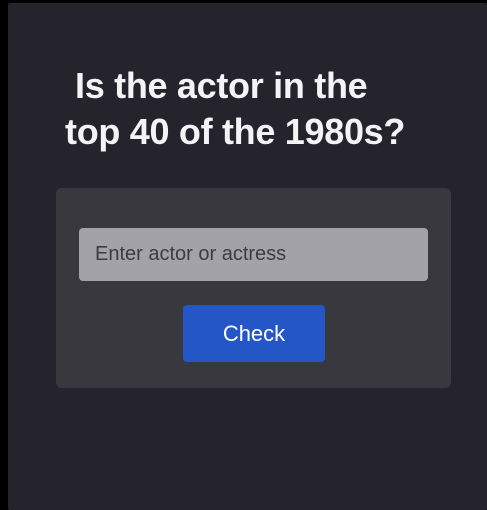  I want to click on page-title-line-2: top 40 of the 1980s?, so click(235, 131).